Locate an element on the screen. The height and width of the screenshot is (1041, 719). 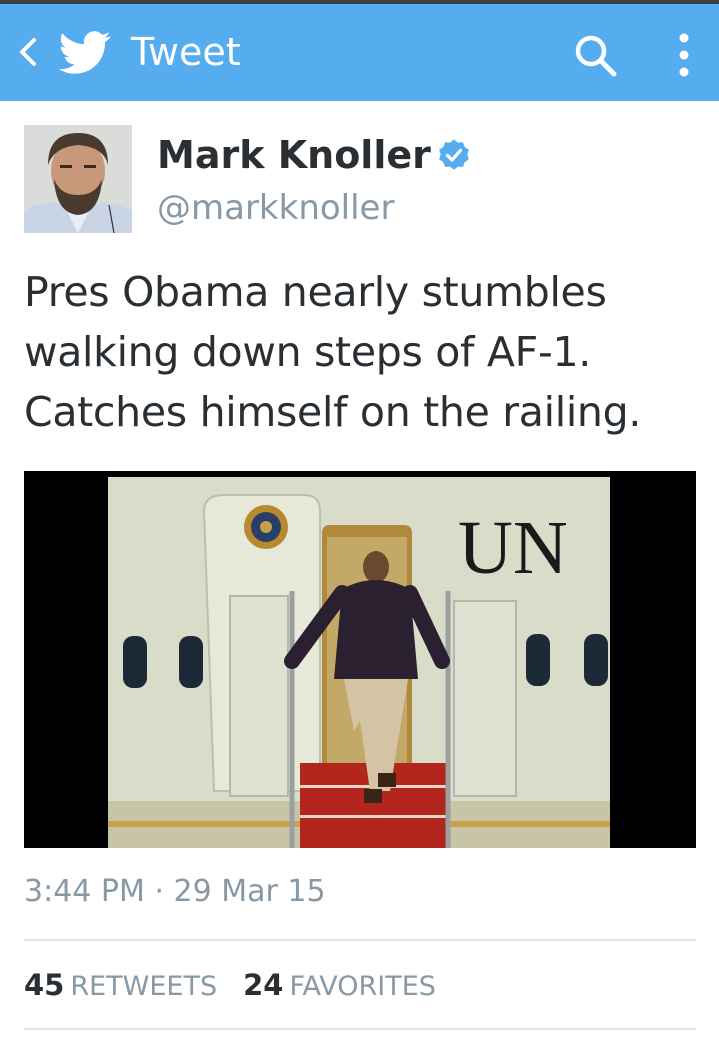
tweet-timestamp: 3:44 PM · 29 Mar 15 is located at coordinates (175, 891).